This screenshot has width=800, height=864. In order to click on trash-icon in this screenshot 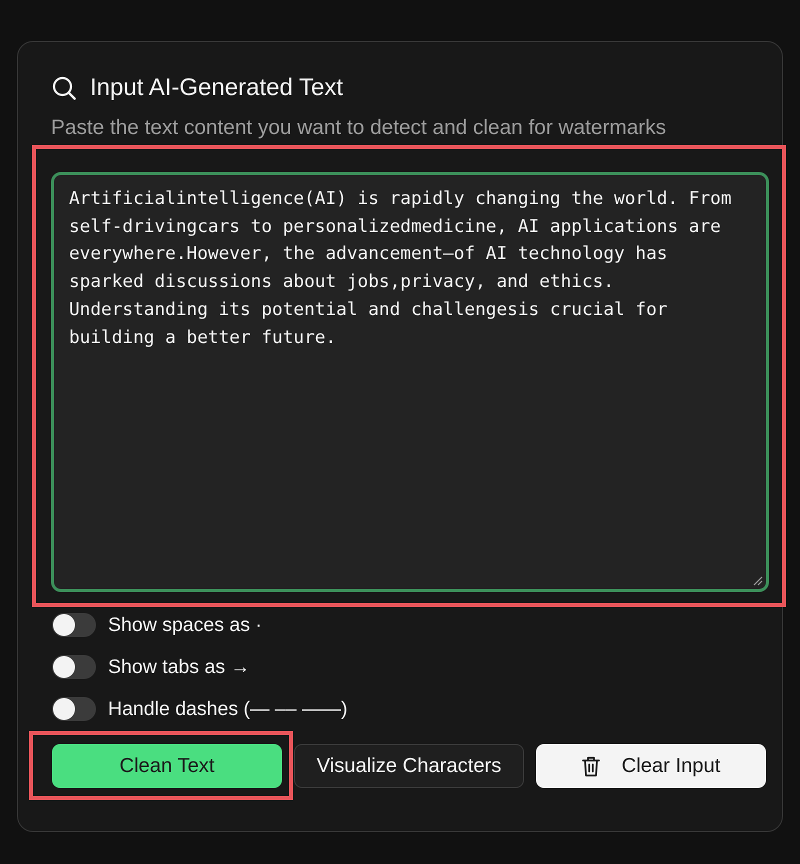, I will do `click(591, 766)`.